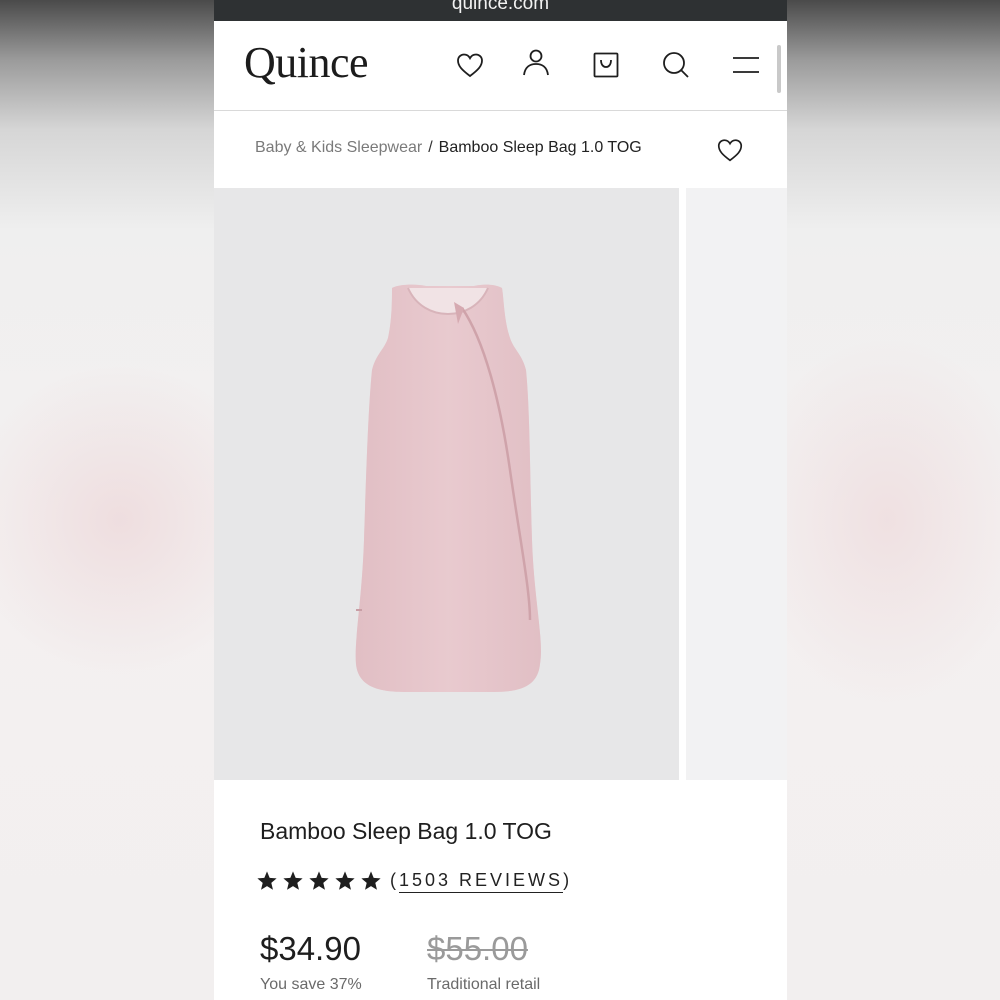  What do you see at coordinates (311, 984) in the screenshot?
I see `savings-text: You save 37%` at bounding box center [311, 984].